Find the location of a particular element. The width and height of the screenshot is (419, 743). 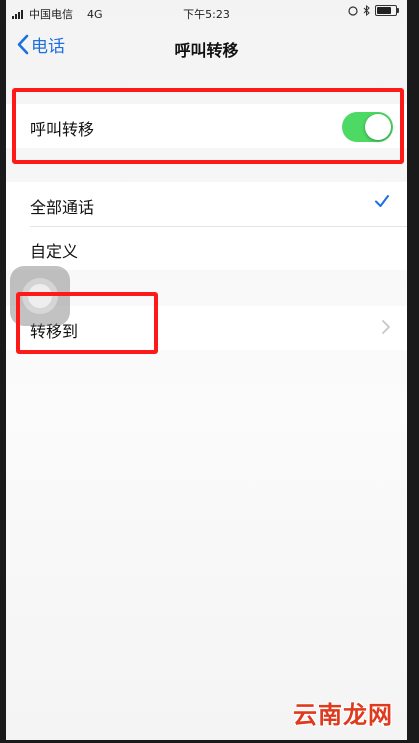

battery-icon is located at coordinates (387, 10).